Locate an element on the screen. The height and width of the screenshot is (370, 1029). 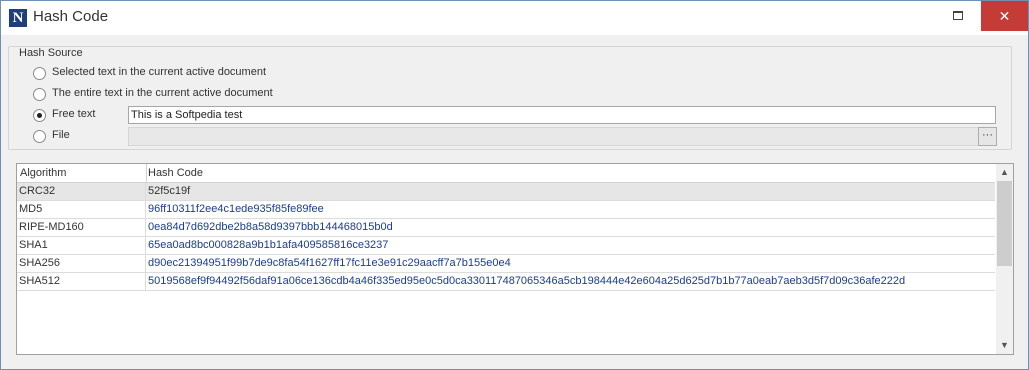
column-header-algorithm: Algorithm is located at coordinates (82, 173).